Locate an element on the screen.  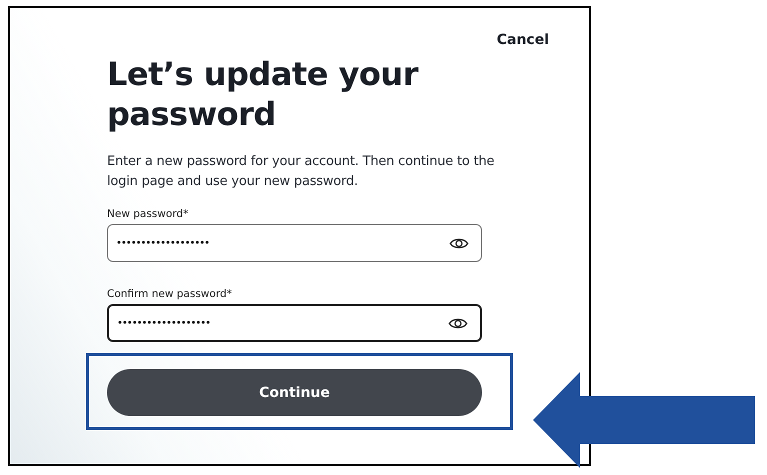
field-label: Confirm new password* is located at coordinates (170, 294).